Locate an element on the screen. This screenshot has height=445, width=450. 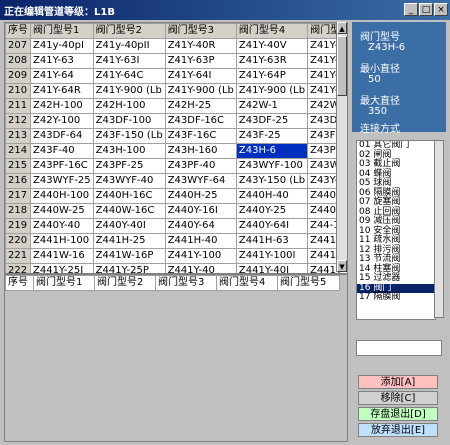
grid-cell: Z41Y-64C is located at coordinates (129, 76).